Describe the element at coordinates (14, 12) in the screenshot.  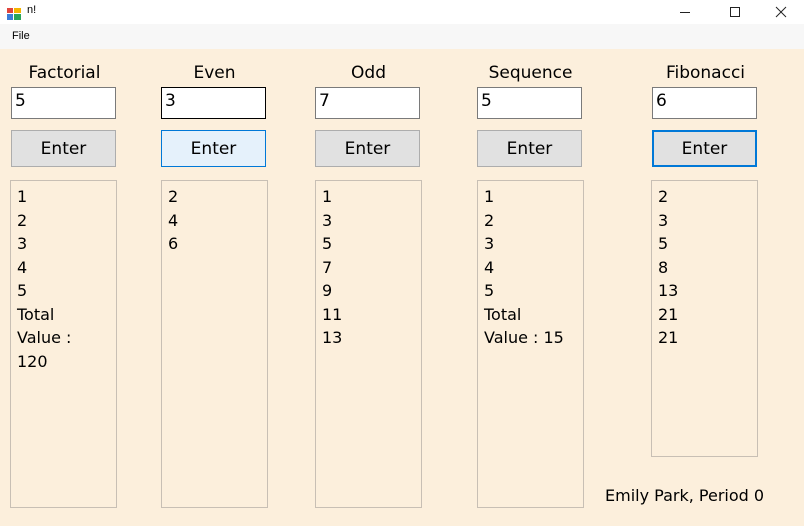
I see `app-icon` at that location.